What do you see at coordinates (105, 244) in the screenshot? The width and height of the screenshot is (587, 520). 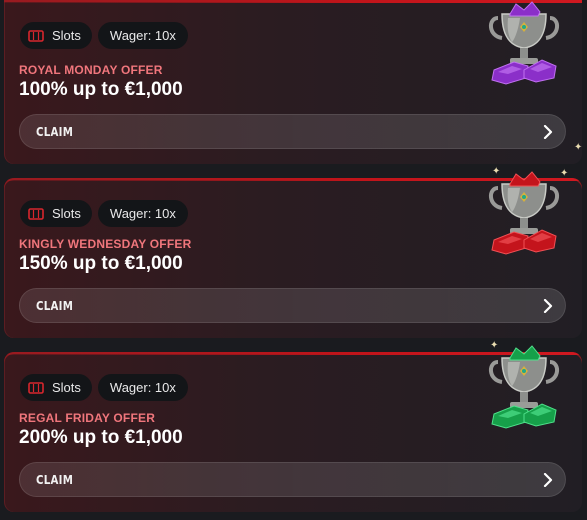 I see `offer-title: KINGLY WEDNESDAY OFFER` at bounding box center [105, 244].